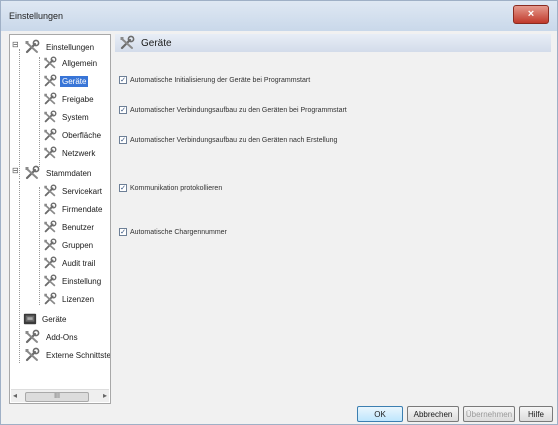 The height and width of the screenshot is (425, 558). I want to click on tree-item-label: Servicekart, so click(82, 191).